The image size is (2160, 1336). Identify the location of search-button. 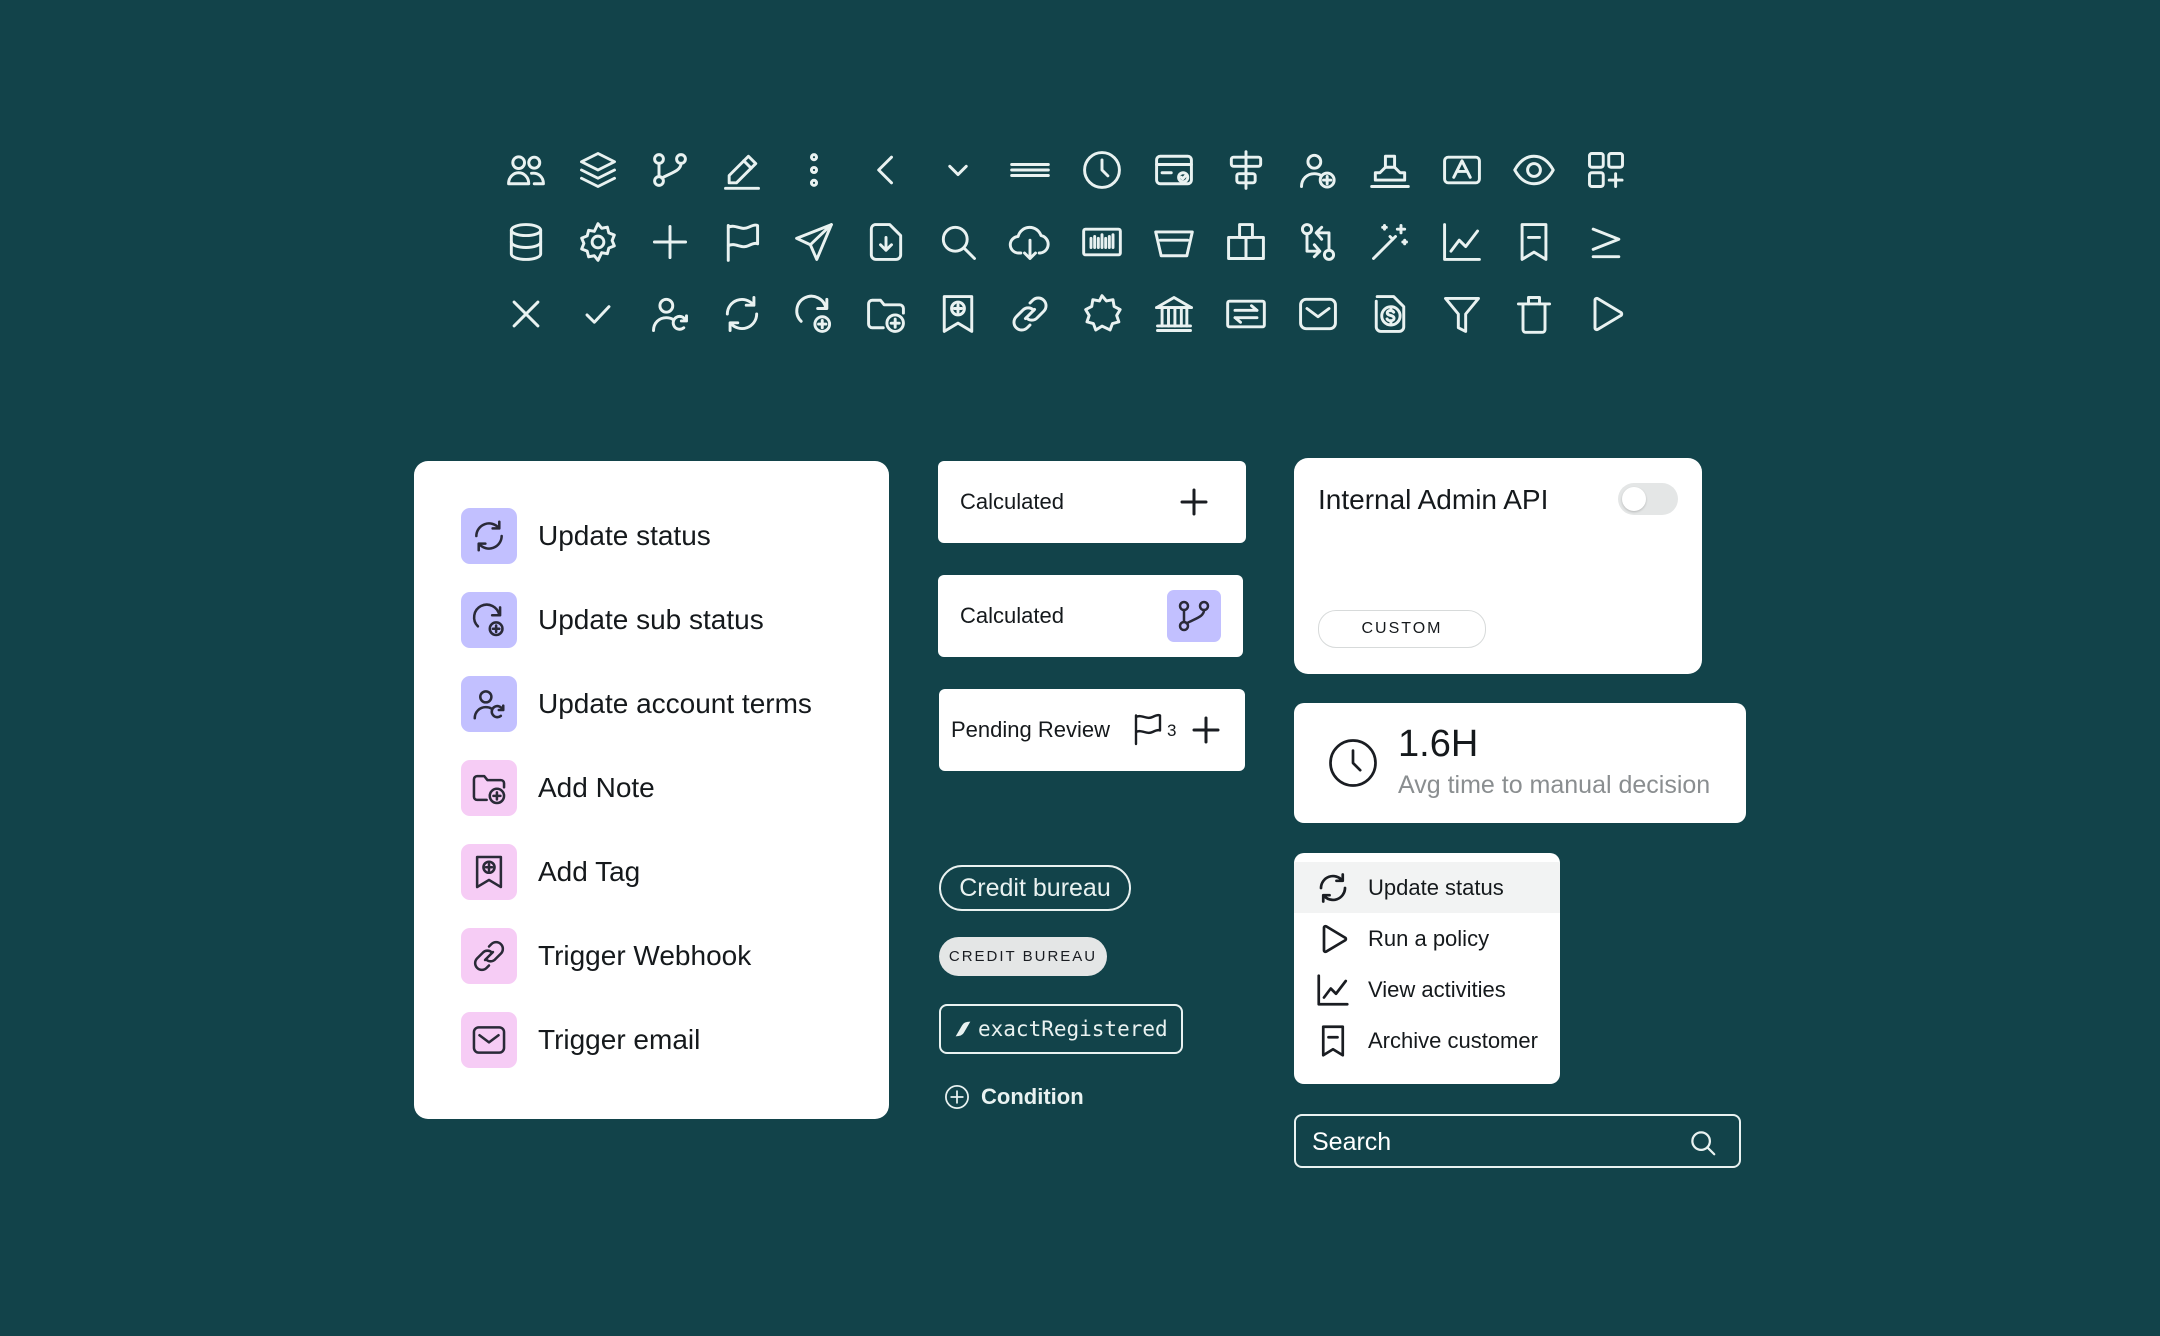
(1703, 1143).